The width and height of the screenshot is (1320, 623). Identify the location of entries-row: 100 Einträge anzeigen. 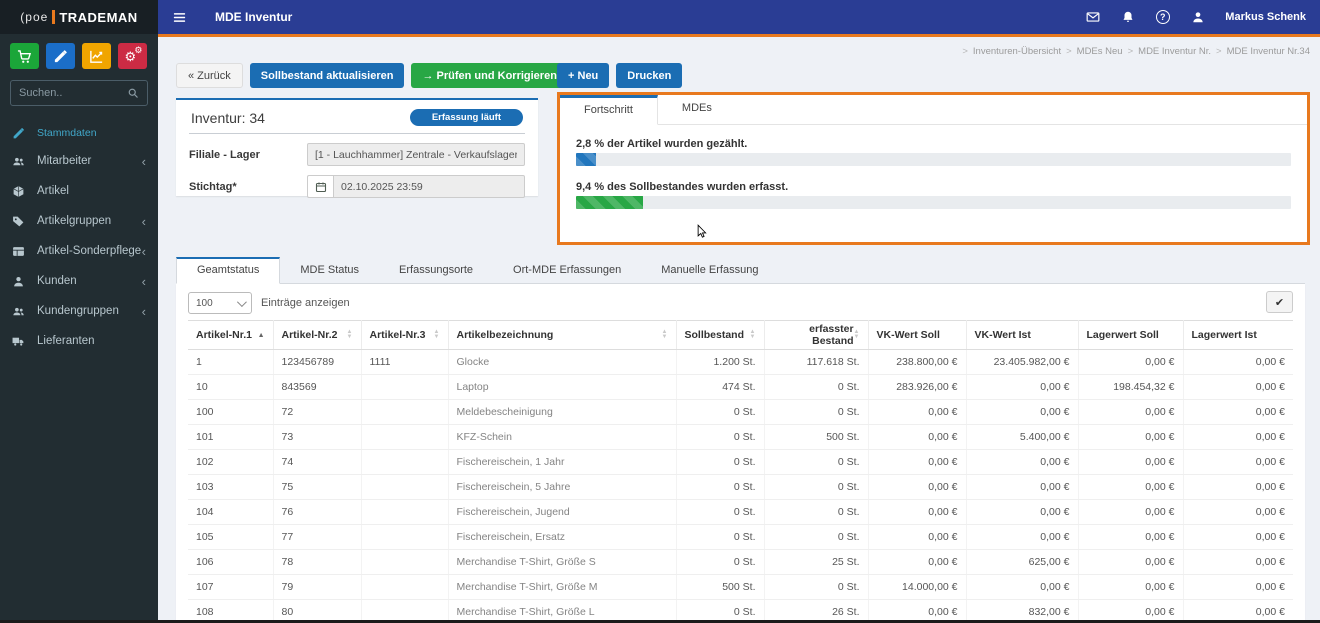
(740, 303).